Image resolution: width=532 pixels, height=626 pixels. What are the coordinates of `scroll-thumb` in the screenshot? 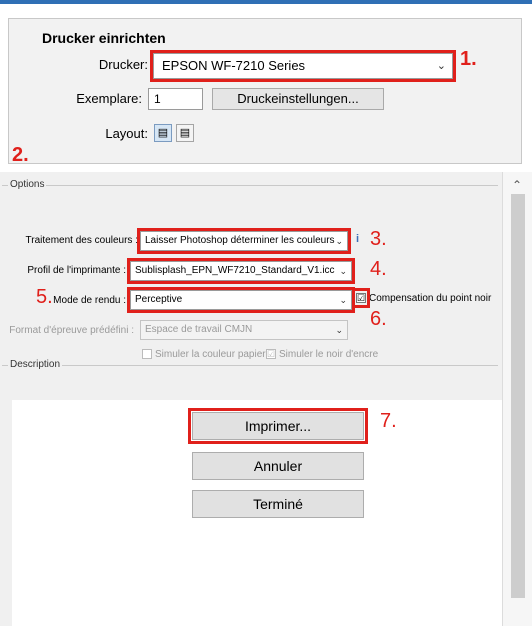 It's located at (518, 396).